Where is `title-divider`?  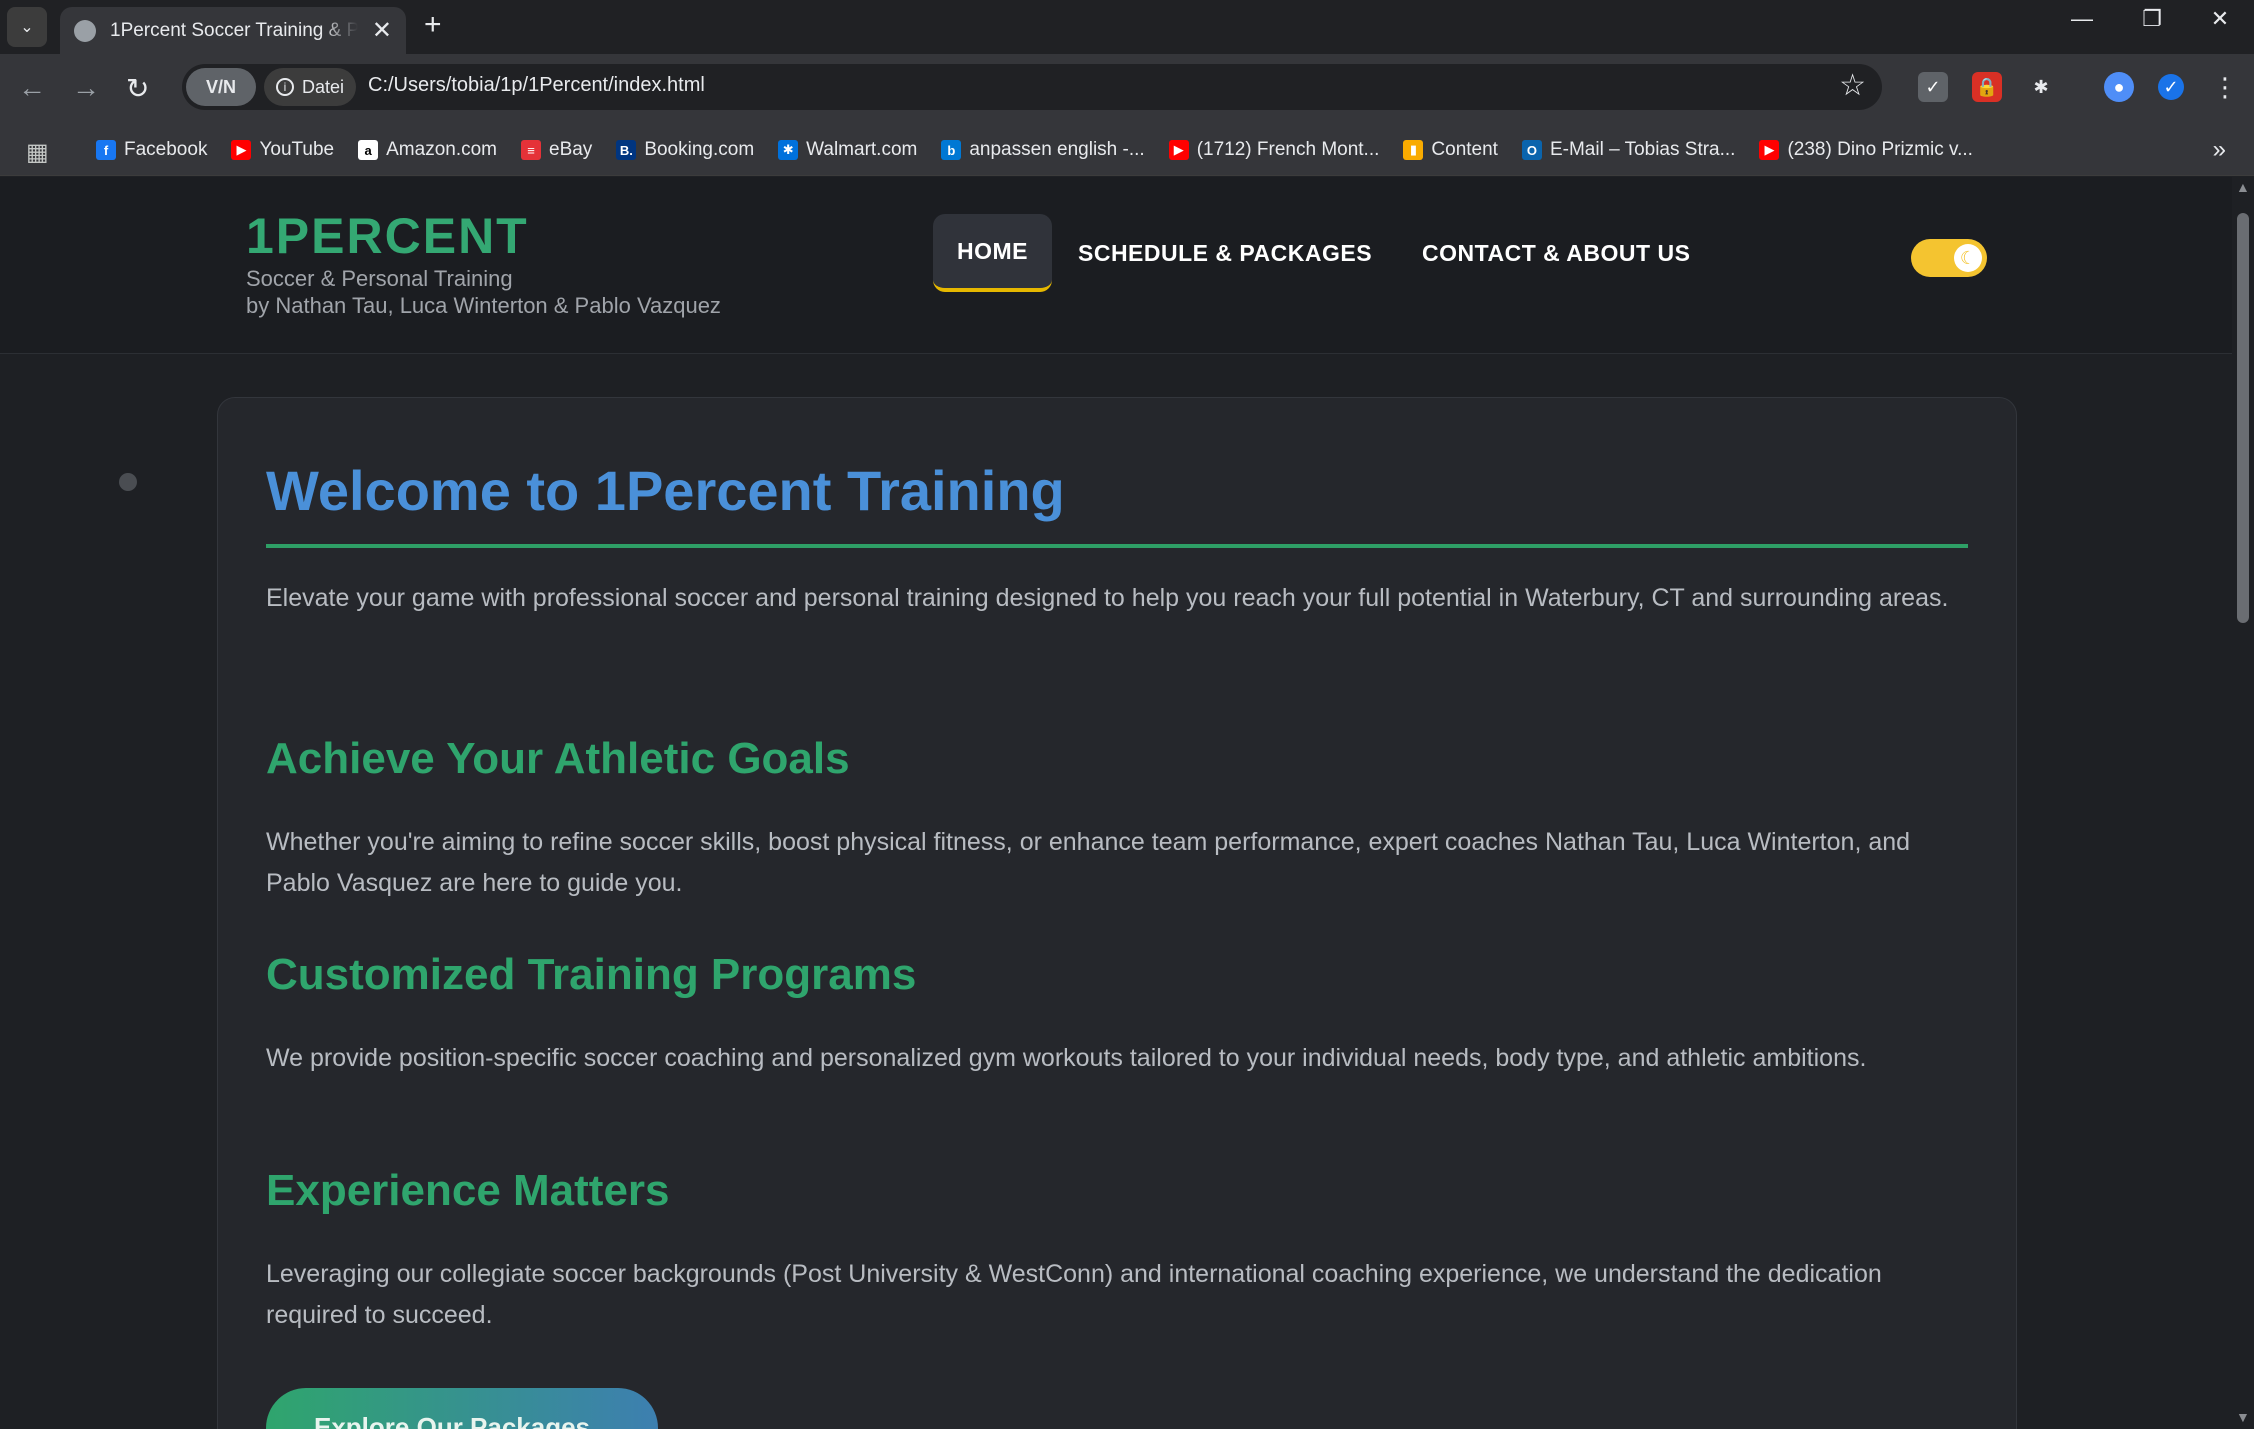 title-divider is located at coordinates (1117, 546).